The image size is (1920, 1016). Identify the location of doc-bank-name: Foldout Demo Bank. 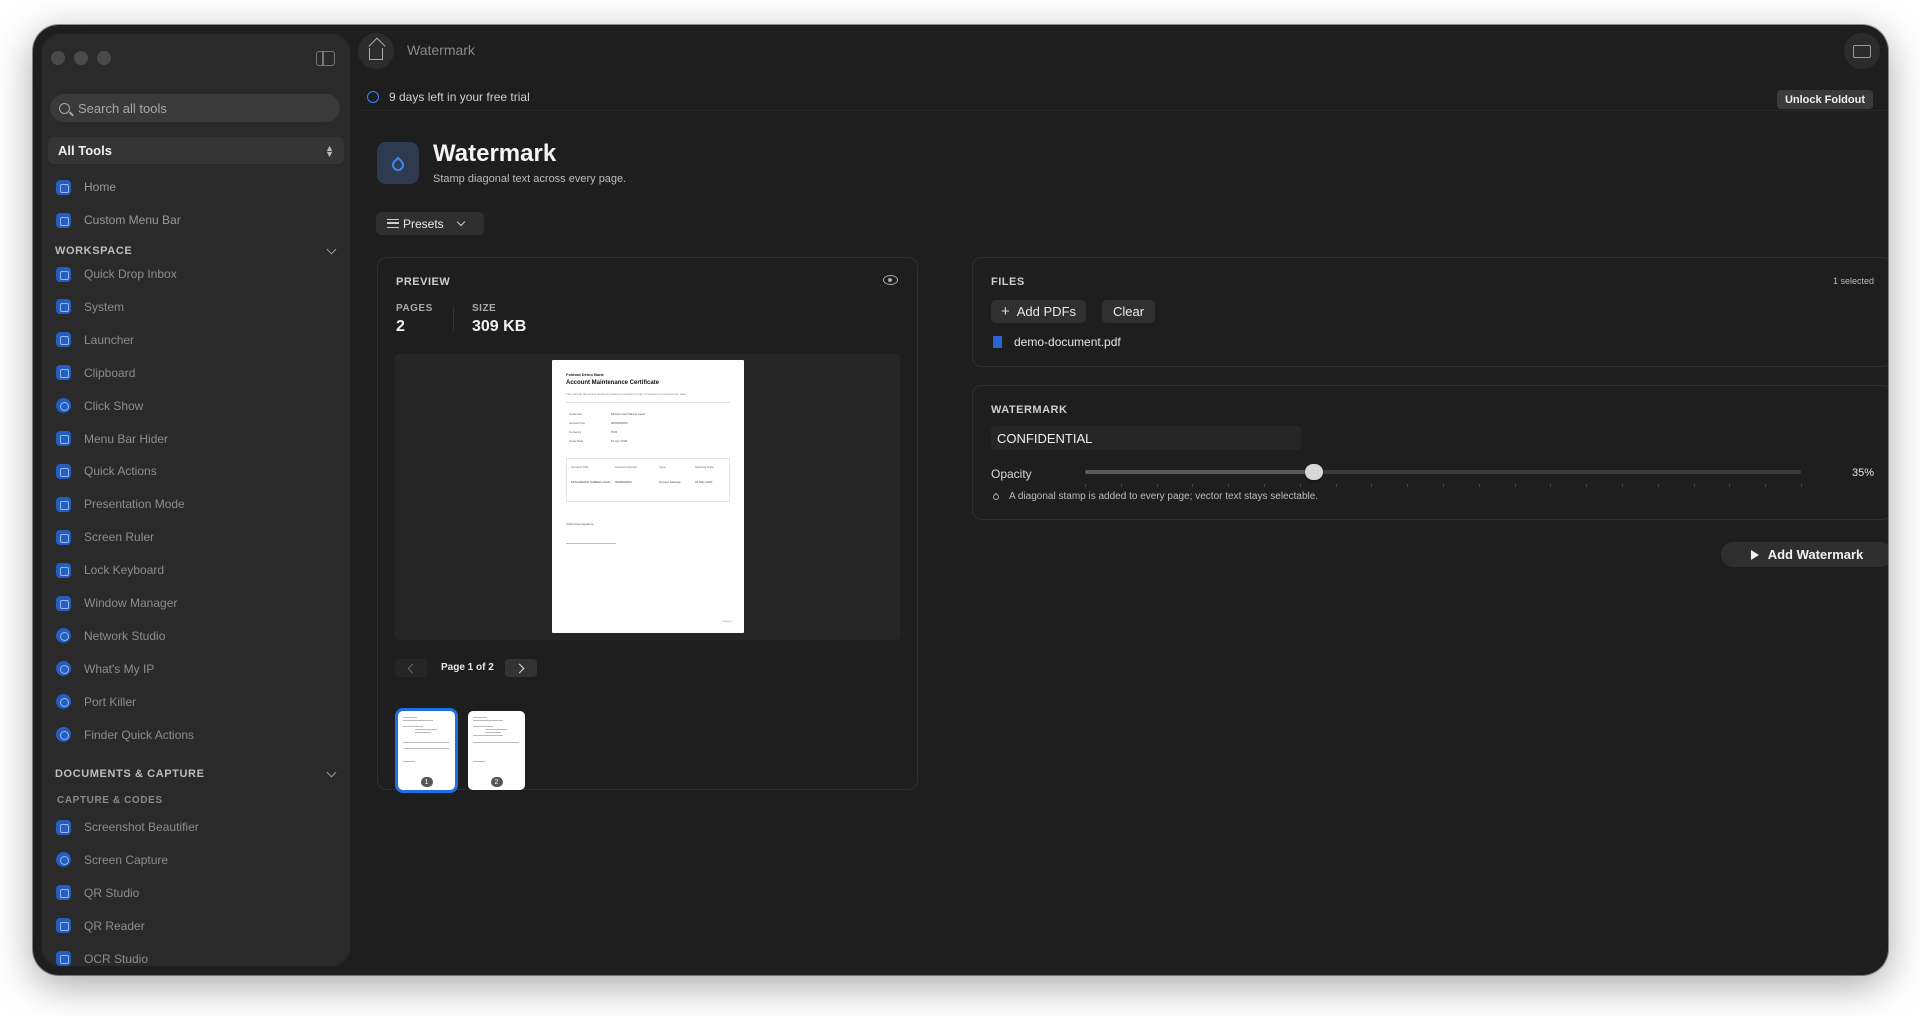
(585, 374).